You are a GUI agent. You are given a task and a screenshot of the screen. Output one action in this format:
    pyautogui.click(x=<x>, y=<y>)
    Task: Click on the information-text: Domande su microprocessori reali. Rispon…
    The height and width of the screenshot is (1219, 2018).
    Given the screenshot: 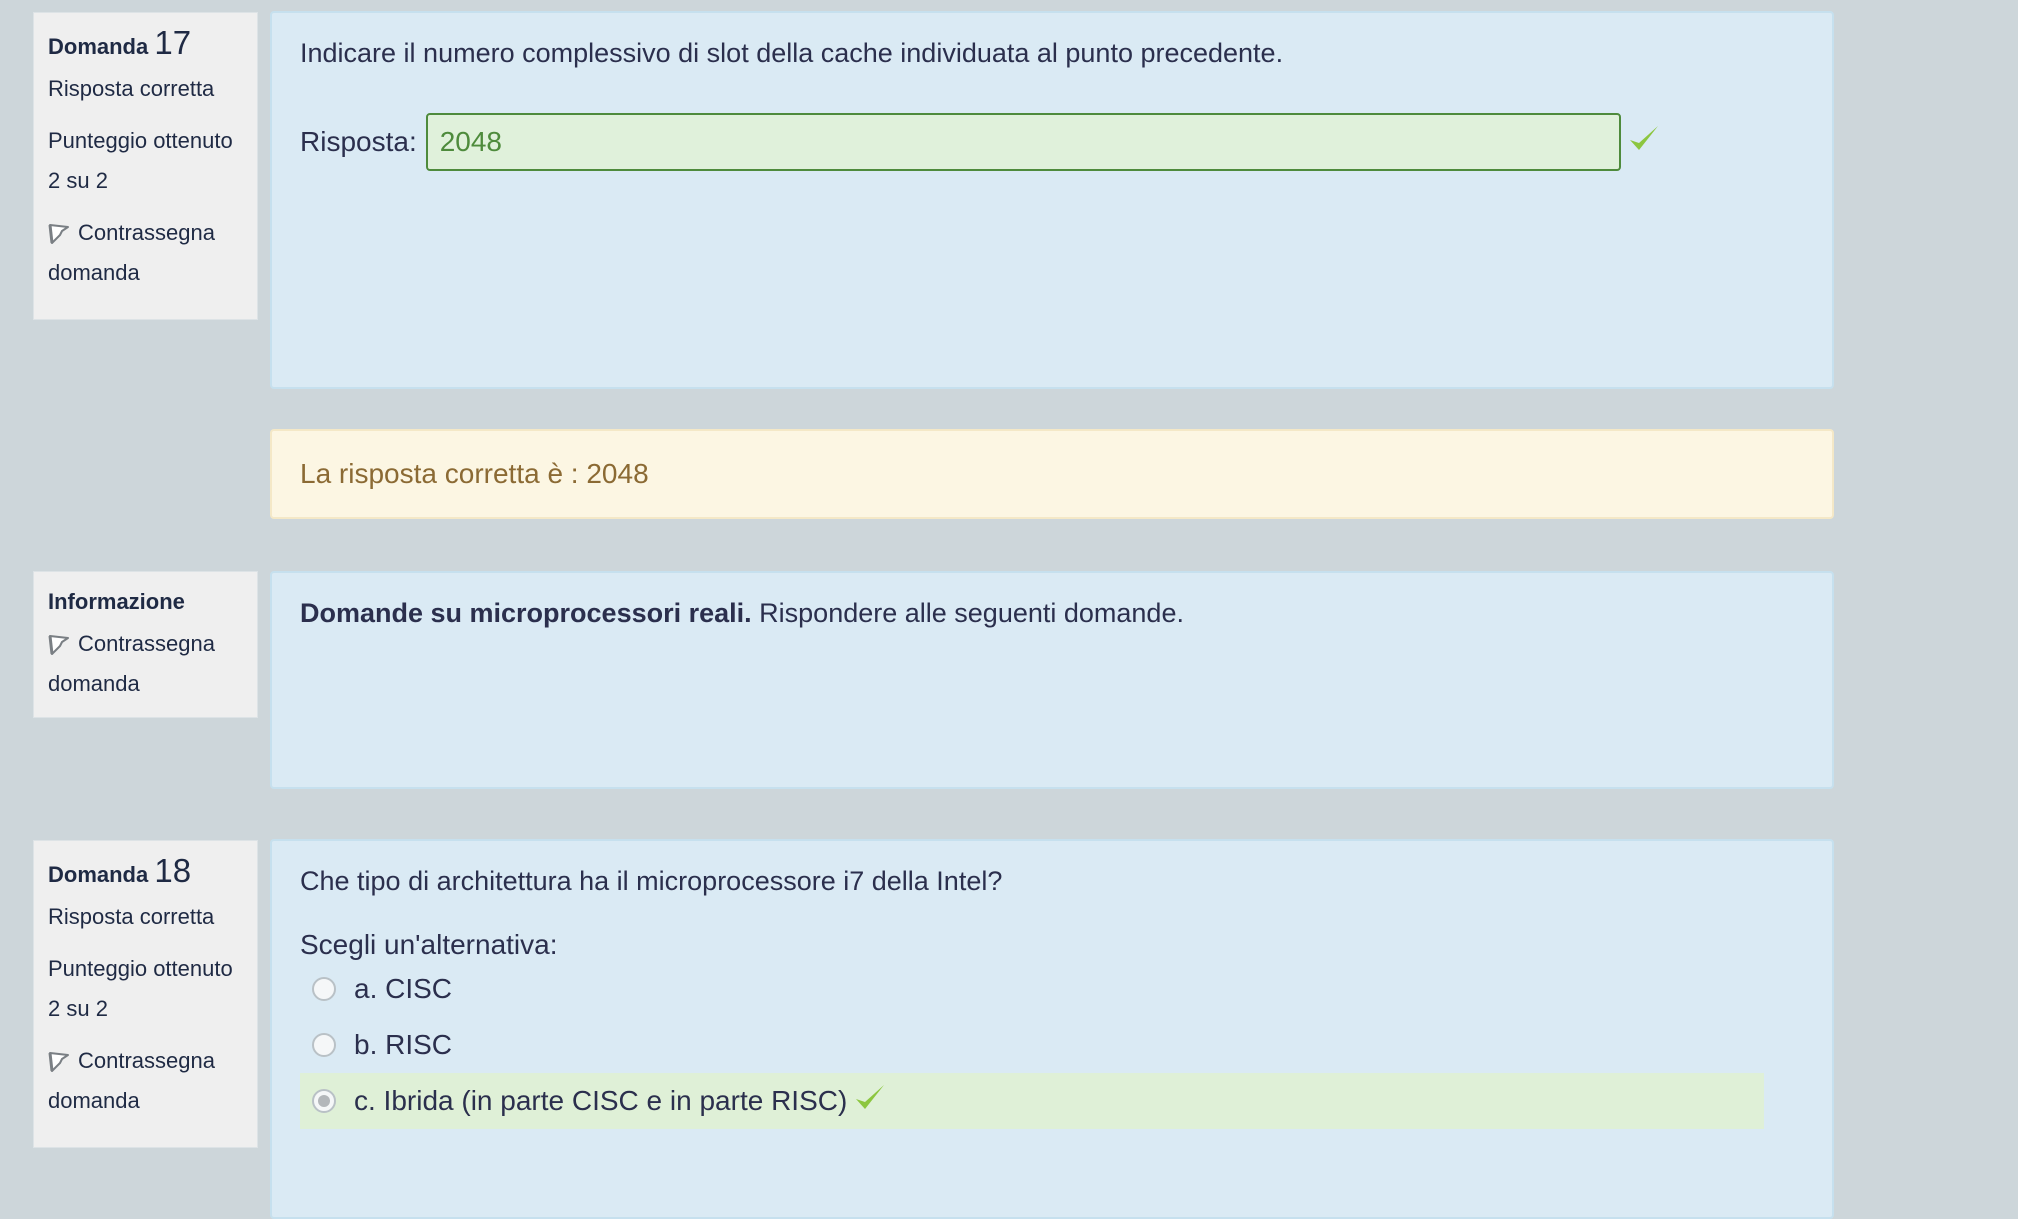 What is the action you would take?
    pyautogui.click(x=742, y=613)
    